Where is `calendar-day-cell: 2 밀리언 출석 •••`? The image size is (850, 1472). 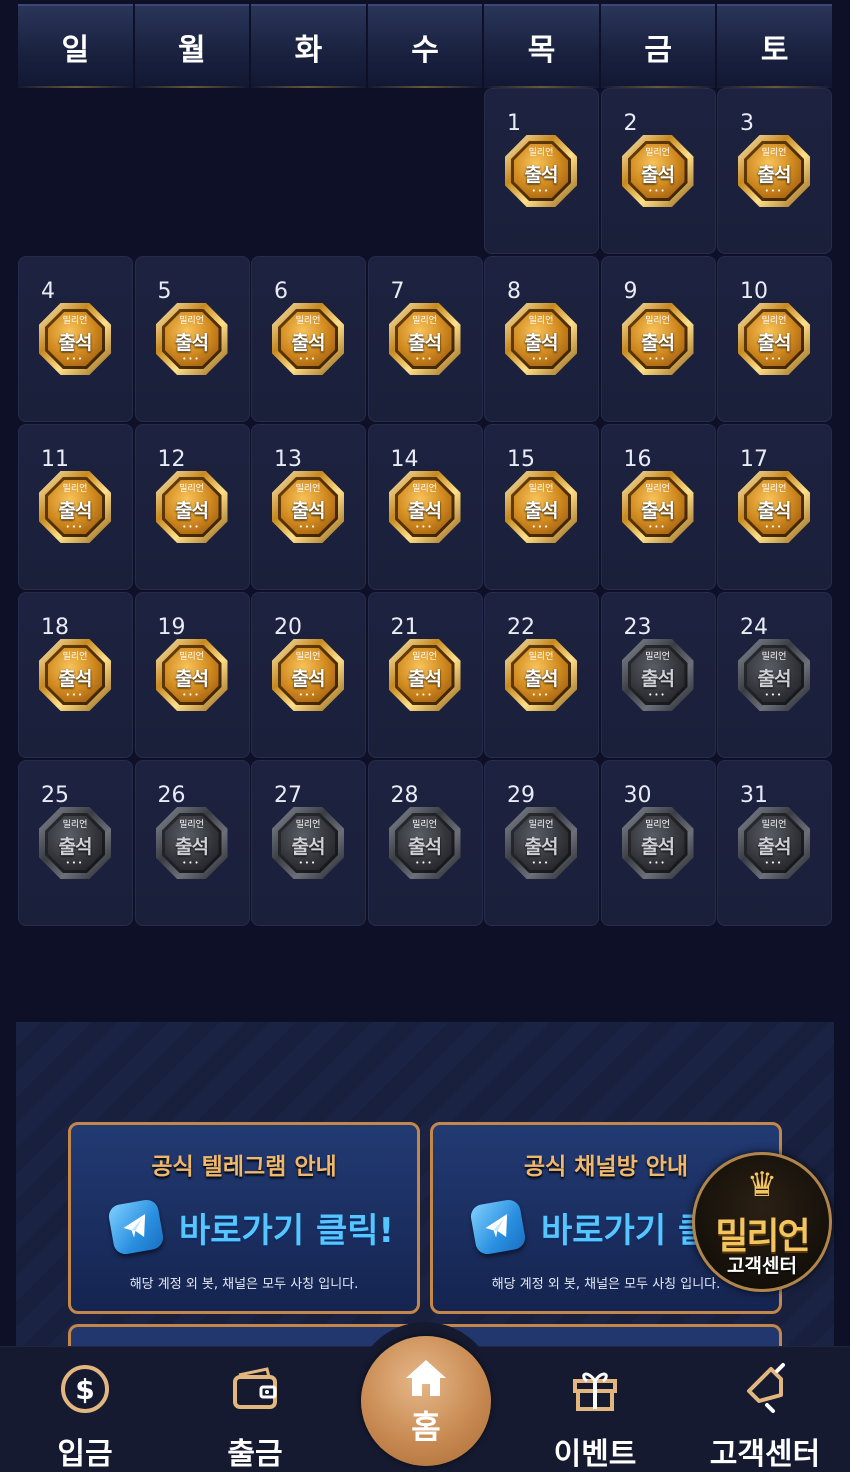
calendar-day-cell: 2 밀리언 출석 ••• is located at coordinates (658, 171).